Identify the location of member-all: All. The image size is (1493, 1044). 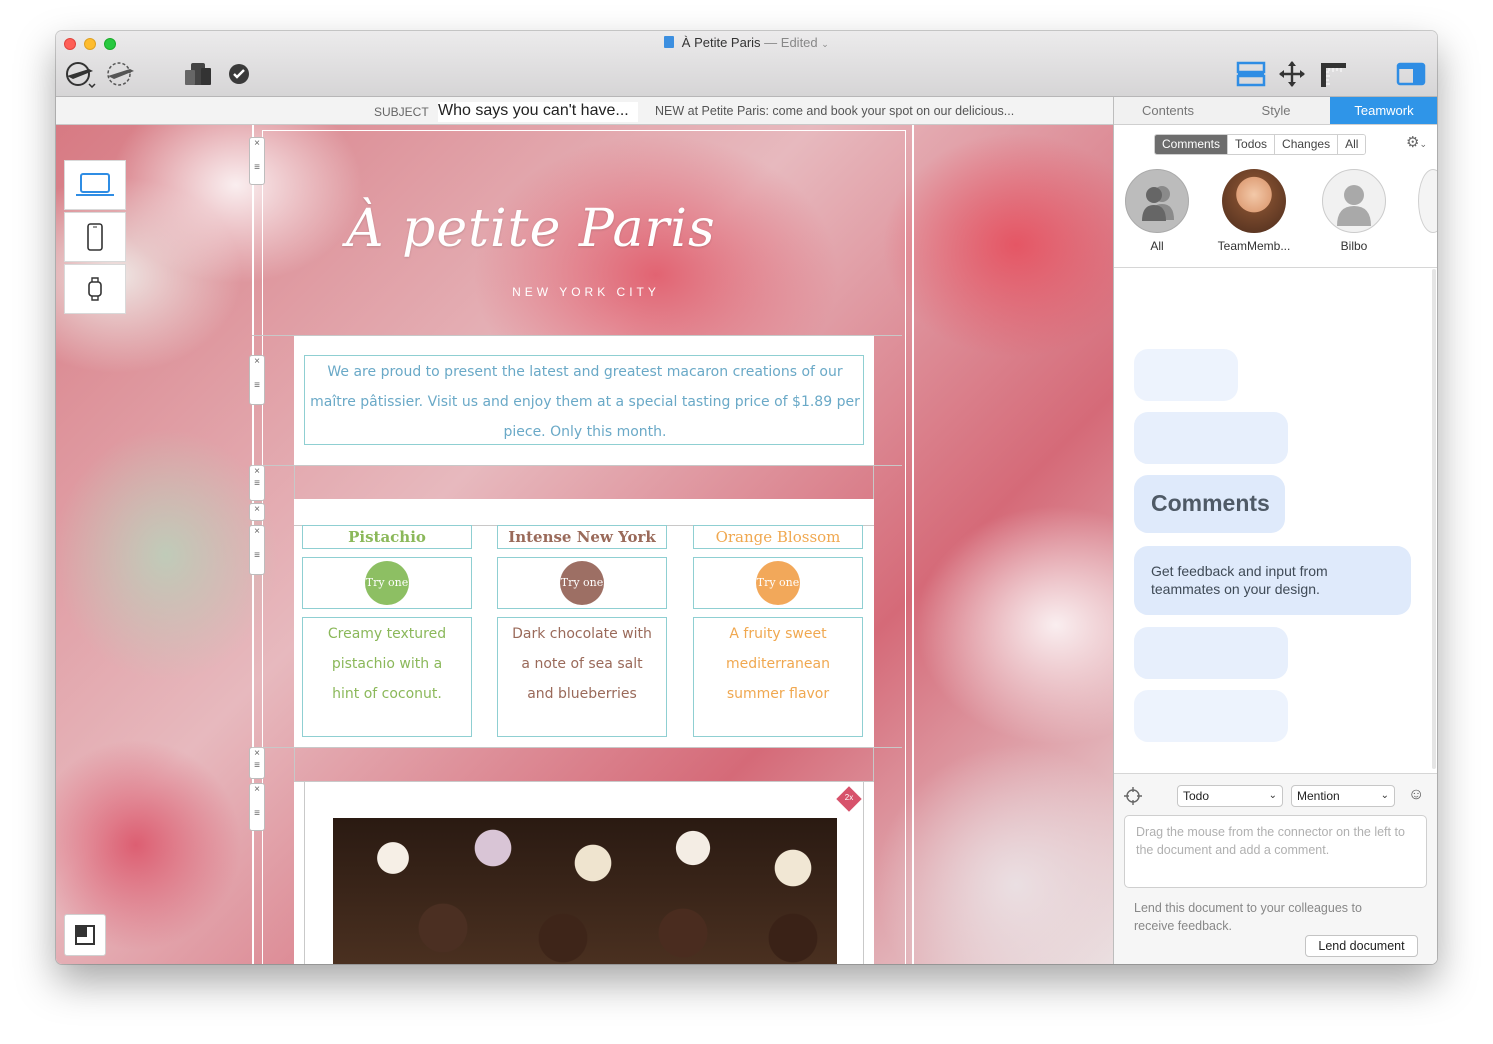
(1157, 211).